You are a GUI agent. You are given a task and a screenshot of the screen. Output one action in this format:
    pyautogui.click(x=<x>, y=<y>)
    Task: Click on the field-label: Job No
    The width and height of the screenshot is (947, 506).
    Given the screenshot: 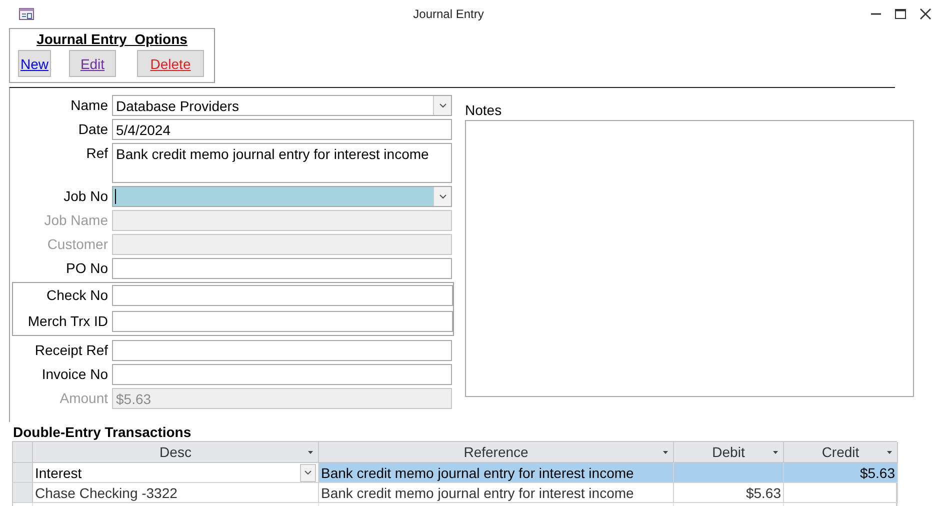 What is the action you would take?
    pyautogui.click(x=85, y=196)
    